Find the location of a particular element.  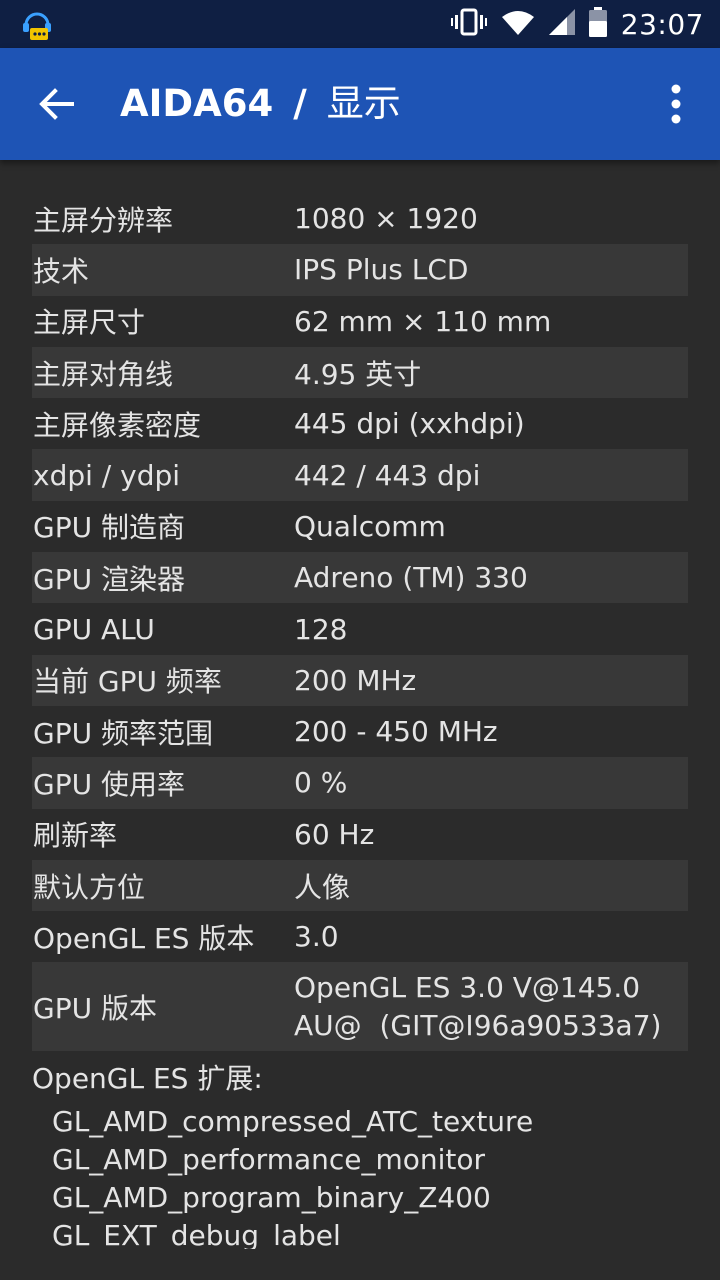

info-value: 445 dpi (xxhdpi) is located at coordinates (409, 424).